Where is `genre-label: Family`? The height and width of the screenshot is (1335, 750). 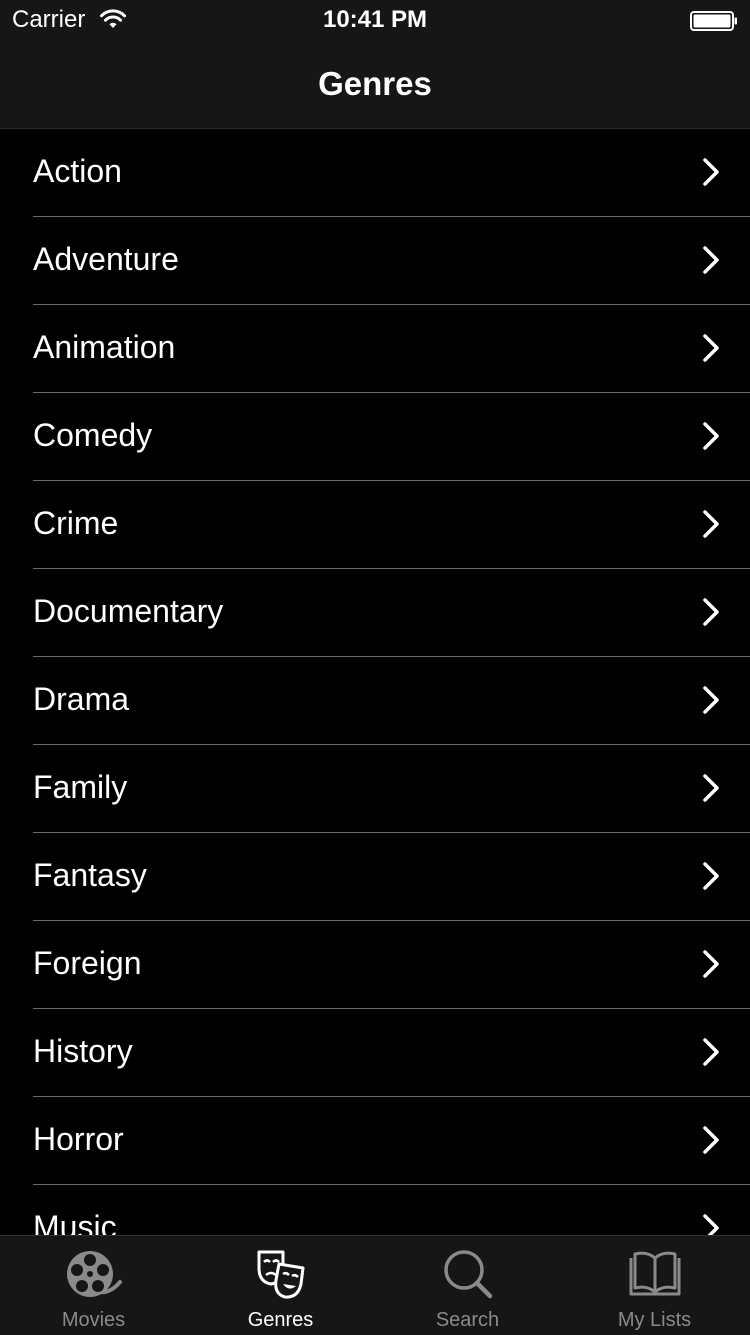
genre-label: Family is located at coordinates (80, 787).